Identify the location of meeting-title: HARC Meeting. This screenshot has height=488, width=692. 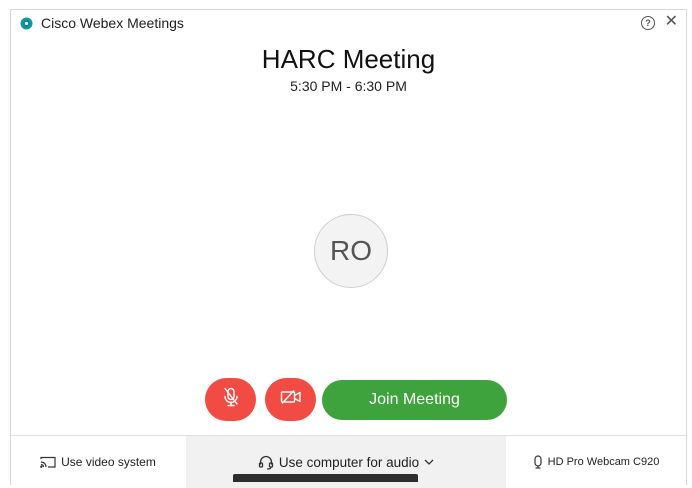
(348, 59).